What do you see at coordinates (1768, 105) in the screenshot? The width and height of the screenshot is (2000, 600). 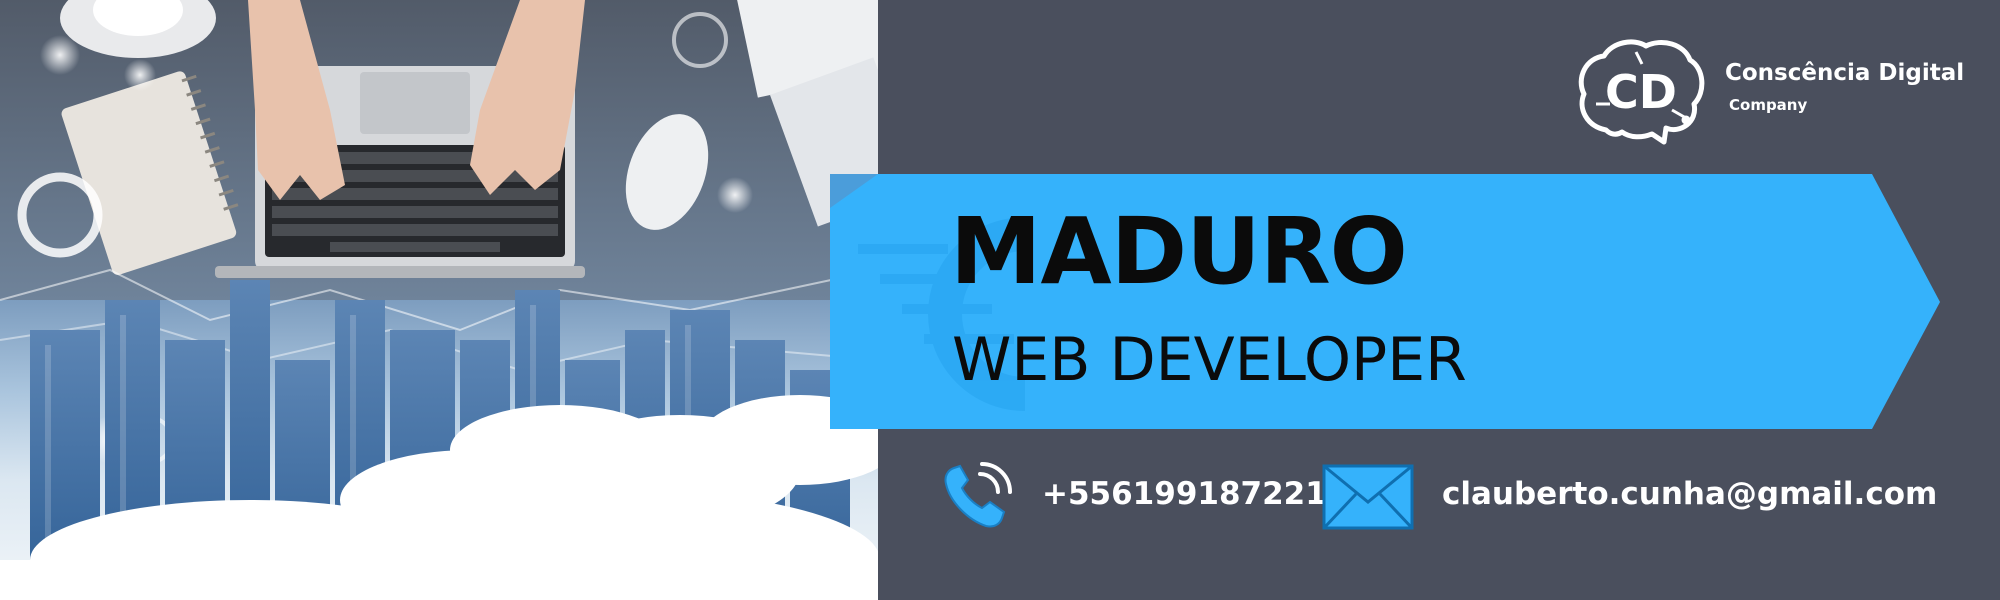 I see `company-tagline: Company` at bounding box center [1768, 105].